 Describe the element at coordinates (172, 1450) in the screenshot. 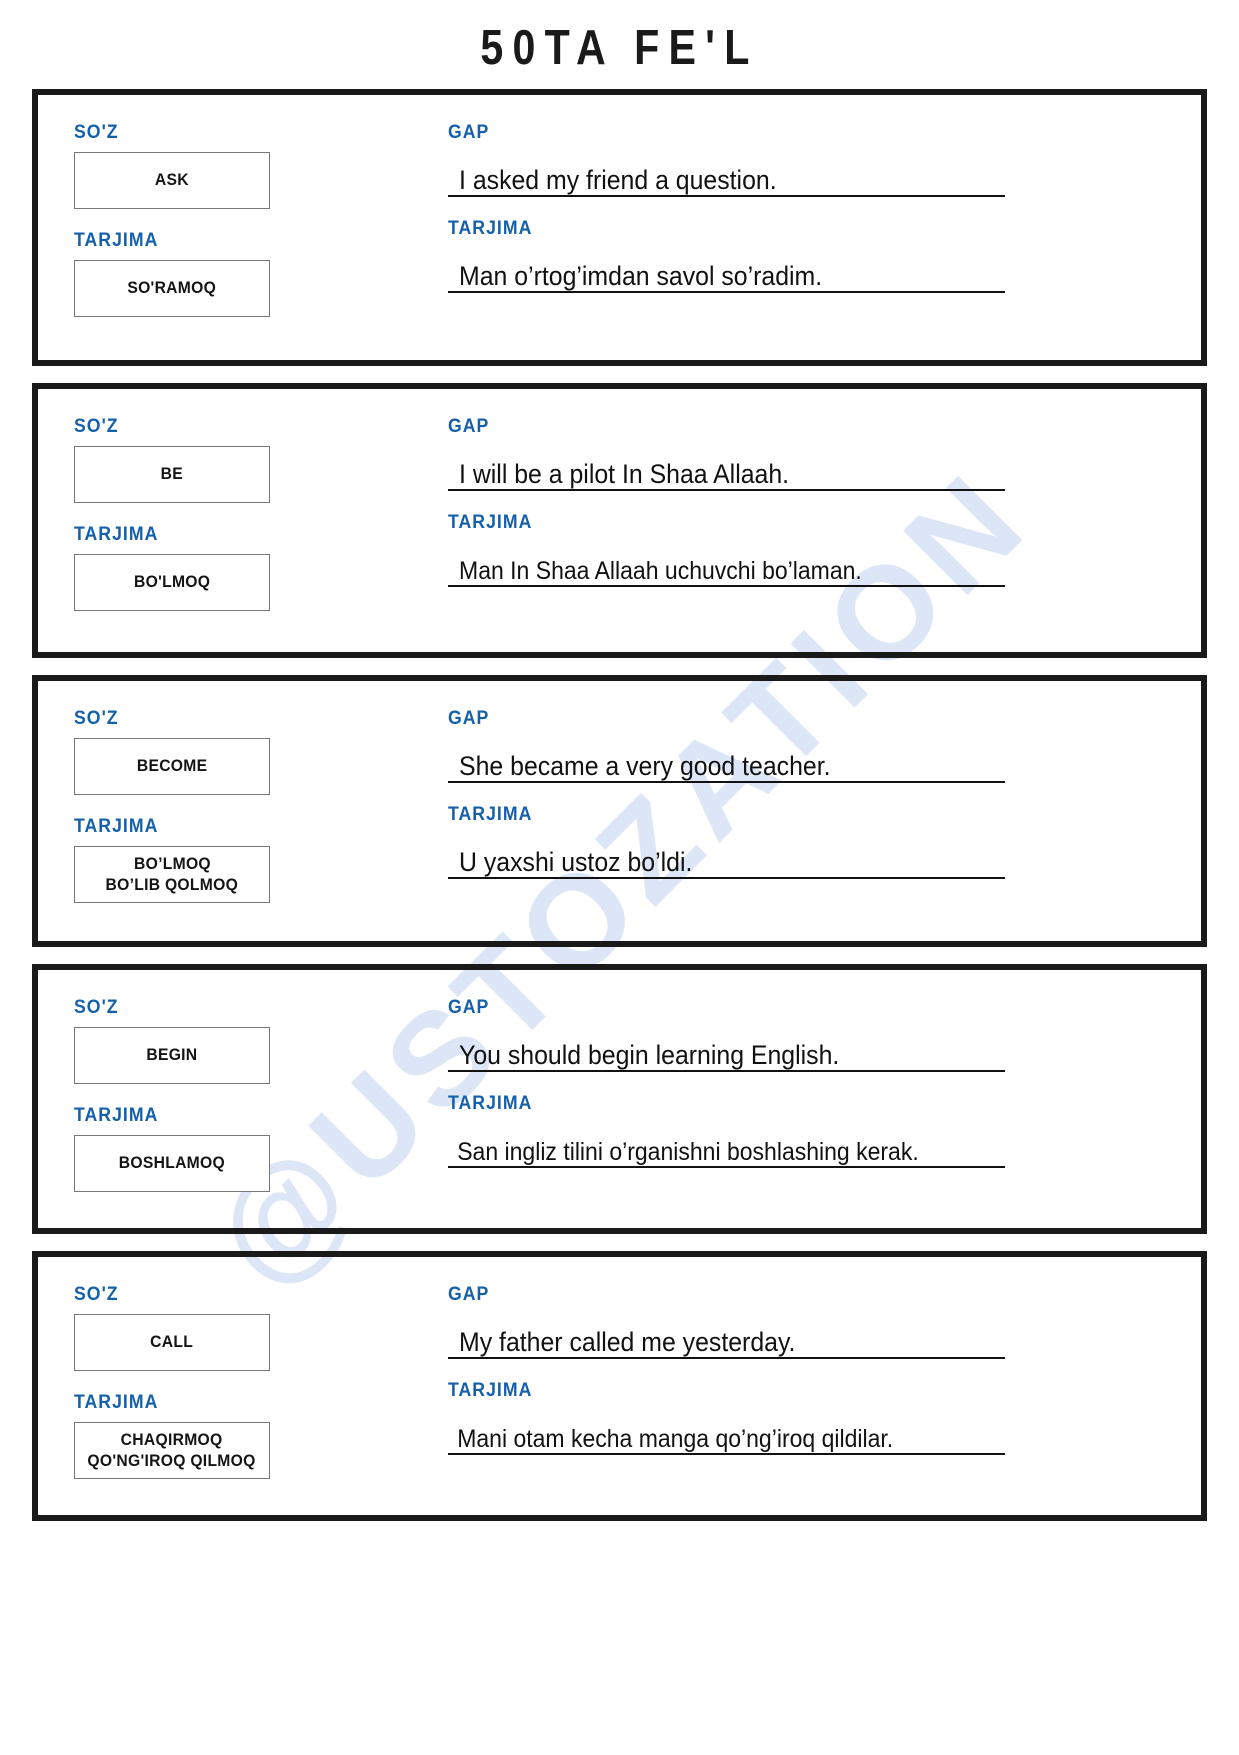

I see `word-translation-box: CHAQIRMOQ QO'NG'IROQ QILMOQ` at that location.